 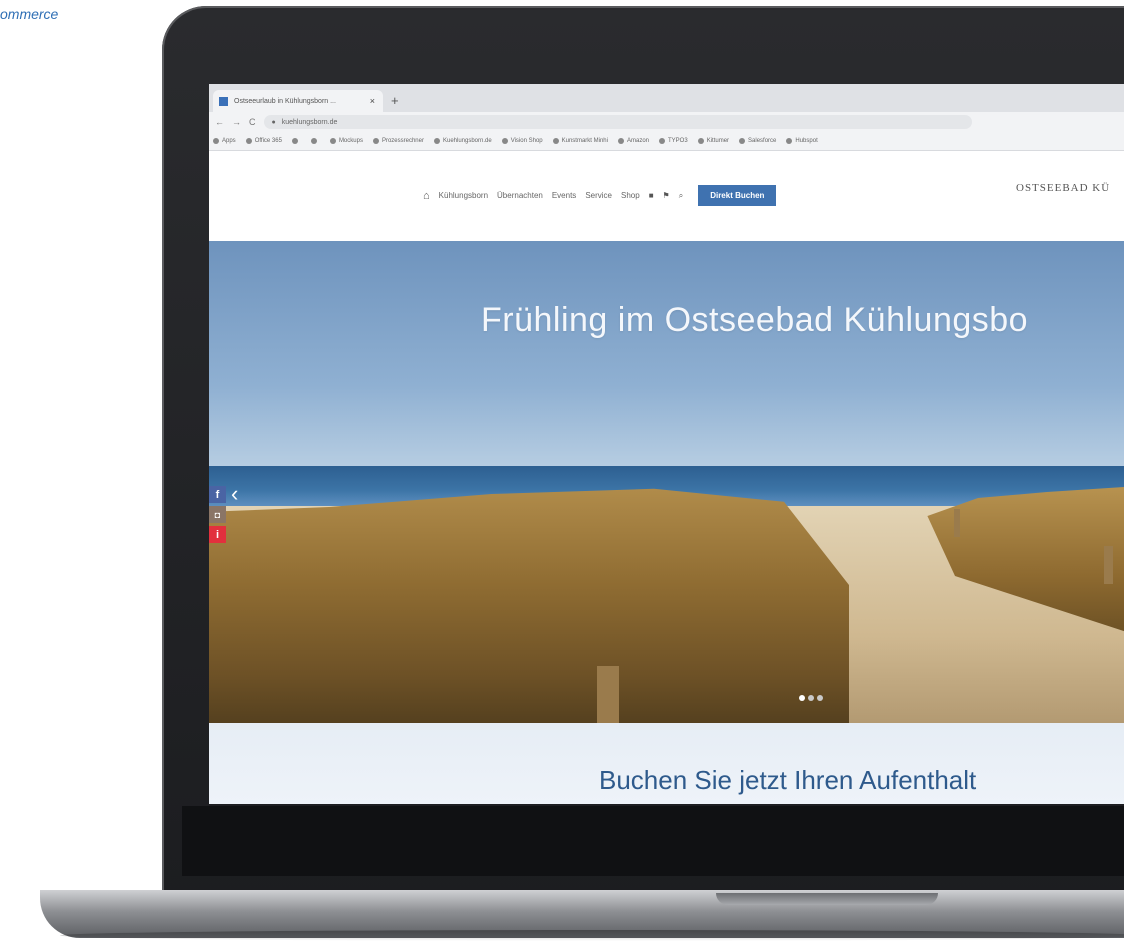 What do you see at coordinates (29, 14) in the screenshot?
I see `corner-caption: ommerce` at bounding box center [29, 14].